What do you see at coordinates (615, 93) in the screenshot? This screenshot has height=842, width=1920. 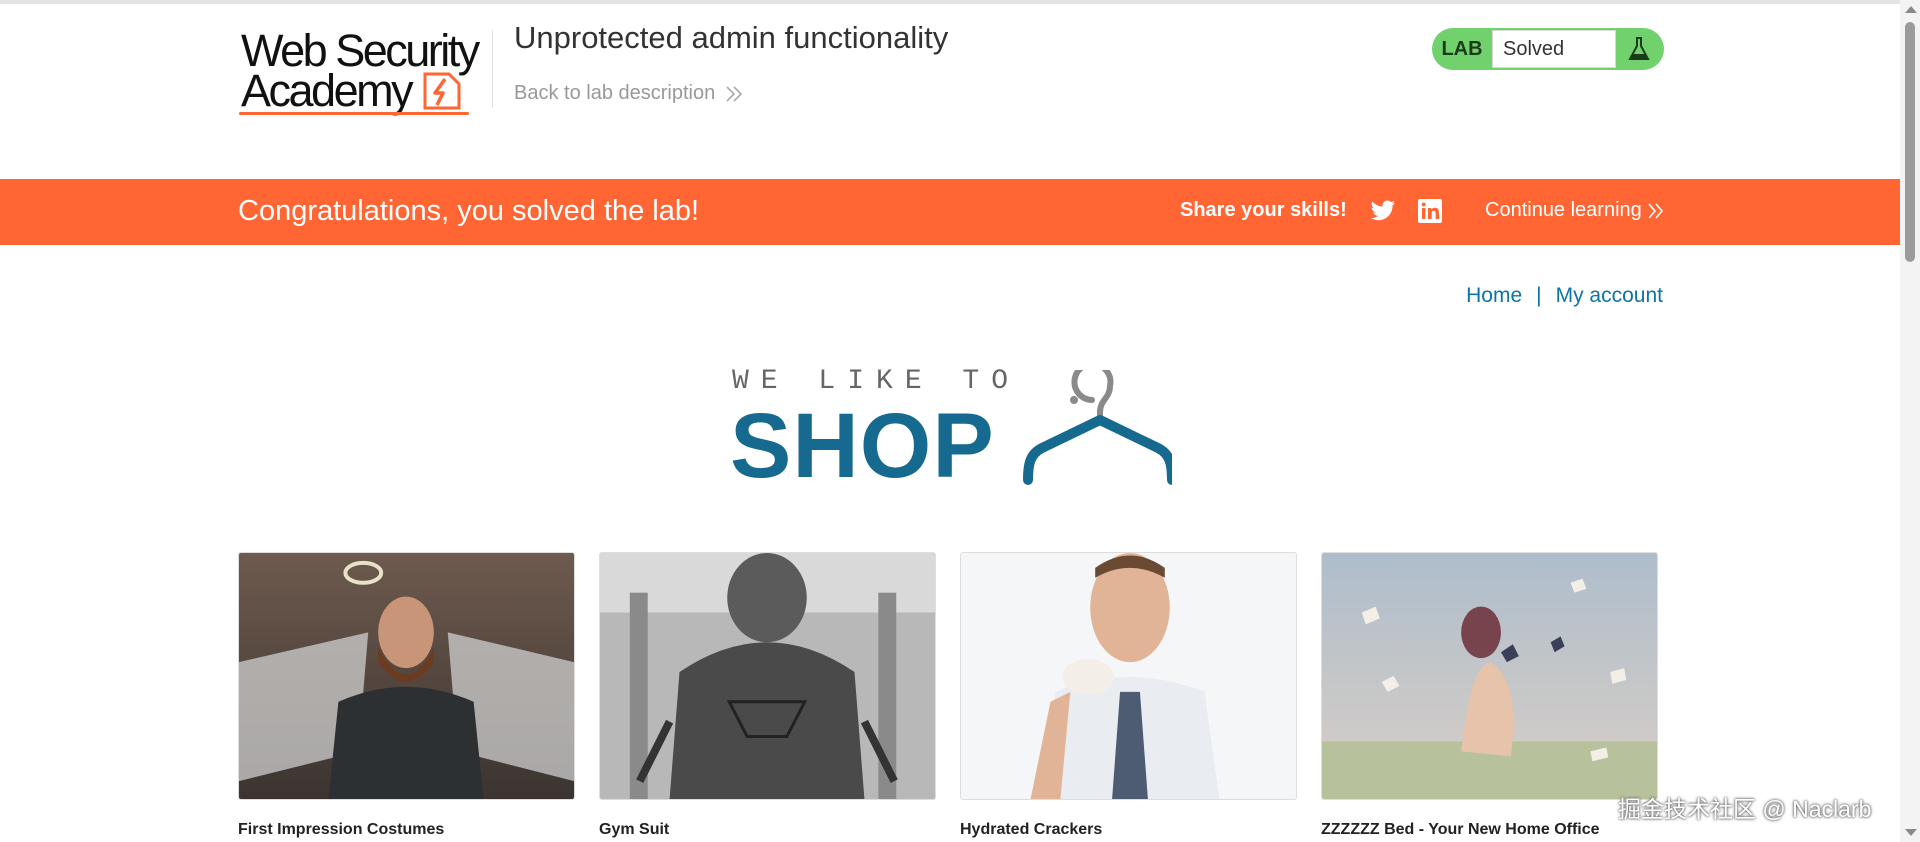 I see `back-link-label: Back to lab description` at bounding box center [615, 93].